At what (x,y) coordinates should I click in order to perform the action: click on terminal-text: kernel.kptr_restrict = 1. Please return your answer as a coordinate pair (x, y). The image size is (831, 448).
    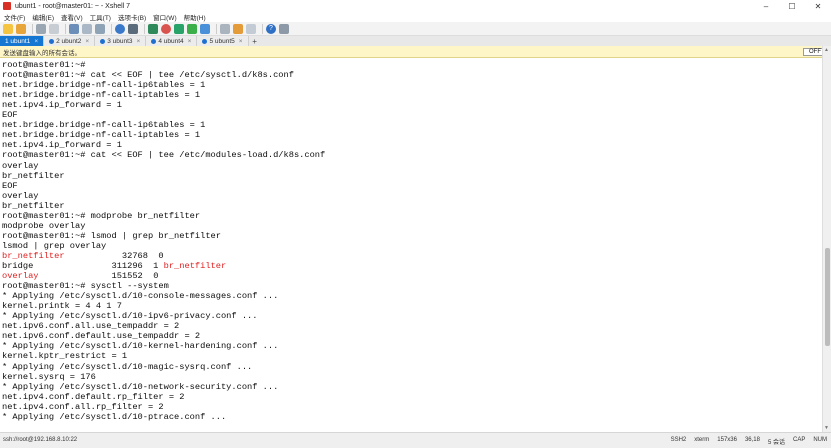
    Looking at the image, I should click on (65, 356).